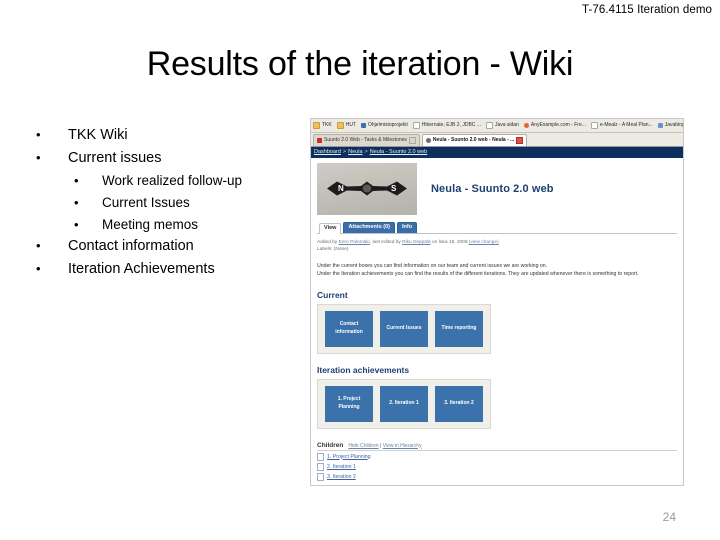 The height and width of the screenshot is (540, 720). What do you see at coordinates (670, 125) in the screenshot?
I see `bookmark-item: Javablog` at bounding box center [670, 125].